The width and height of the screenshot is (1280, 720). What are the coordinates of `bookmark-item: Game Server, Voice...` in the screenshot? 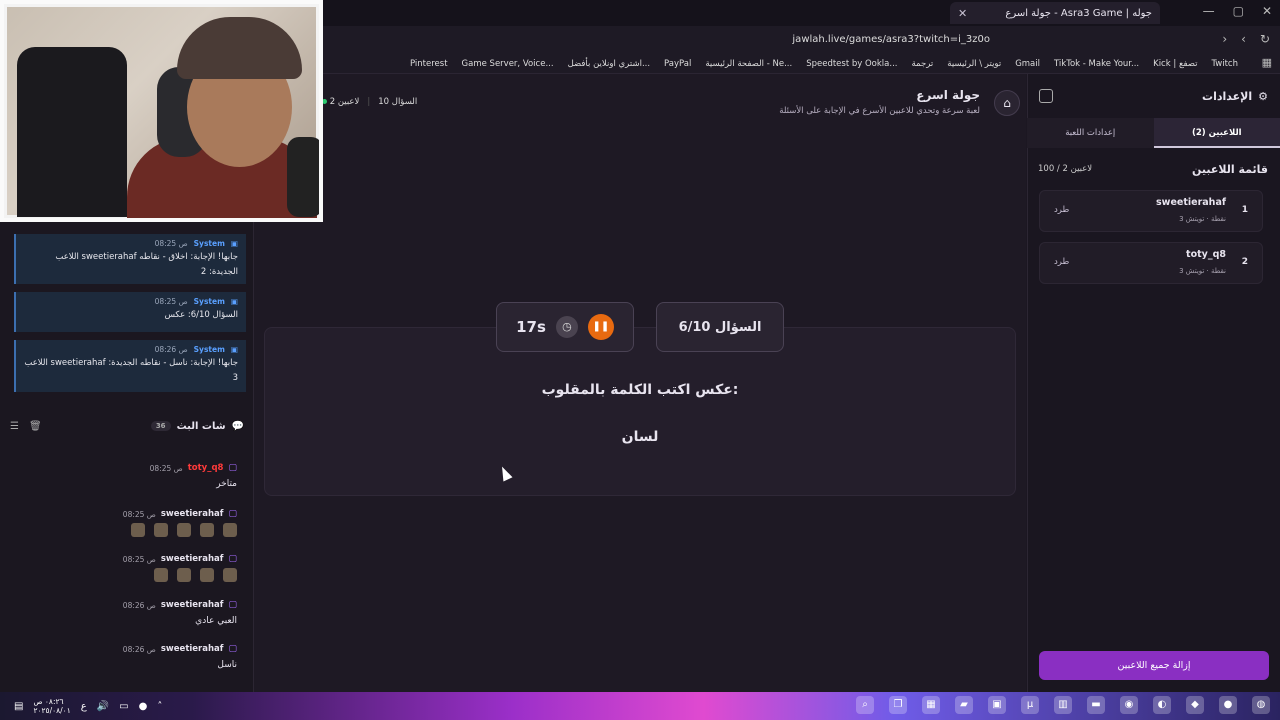 It's located at (508, 64).